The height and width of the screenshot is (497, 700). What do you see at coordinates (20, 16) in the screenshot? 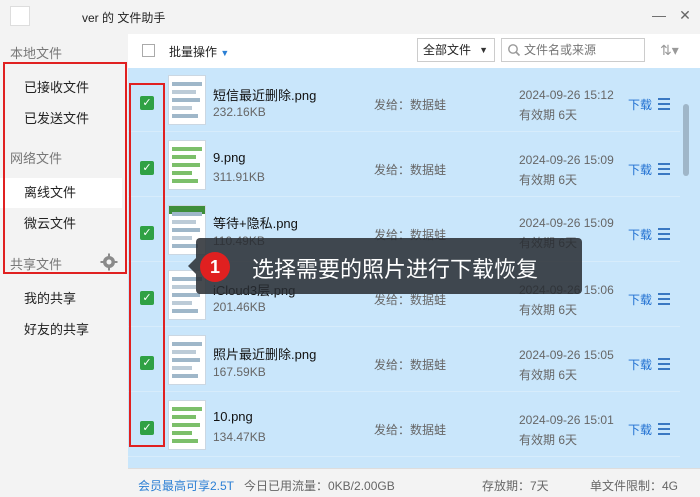
I see `app-icon` at bounding box center [20, 16].